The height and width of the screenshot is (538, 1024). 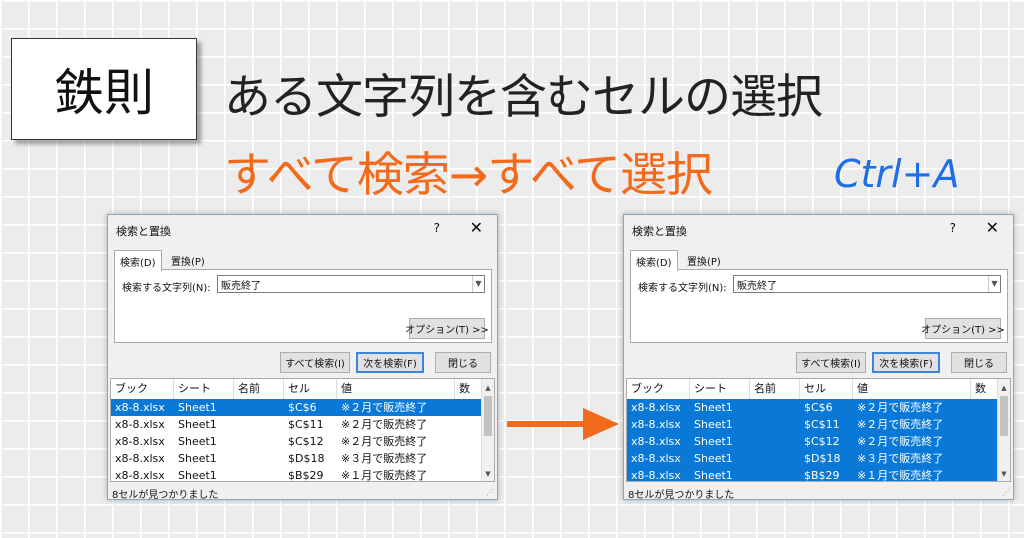 I want to click on cell-cell: $C$11, so click(x=306, y=424).